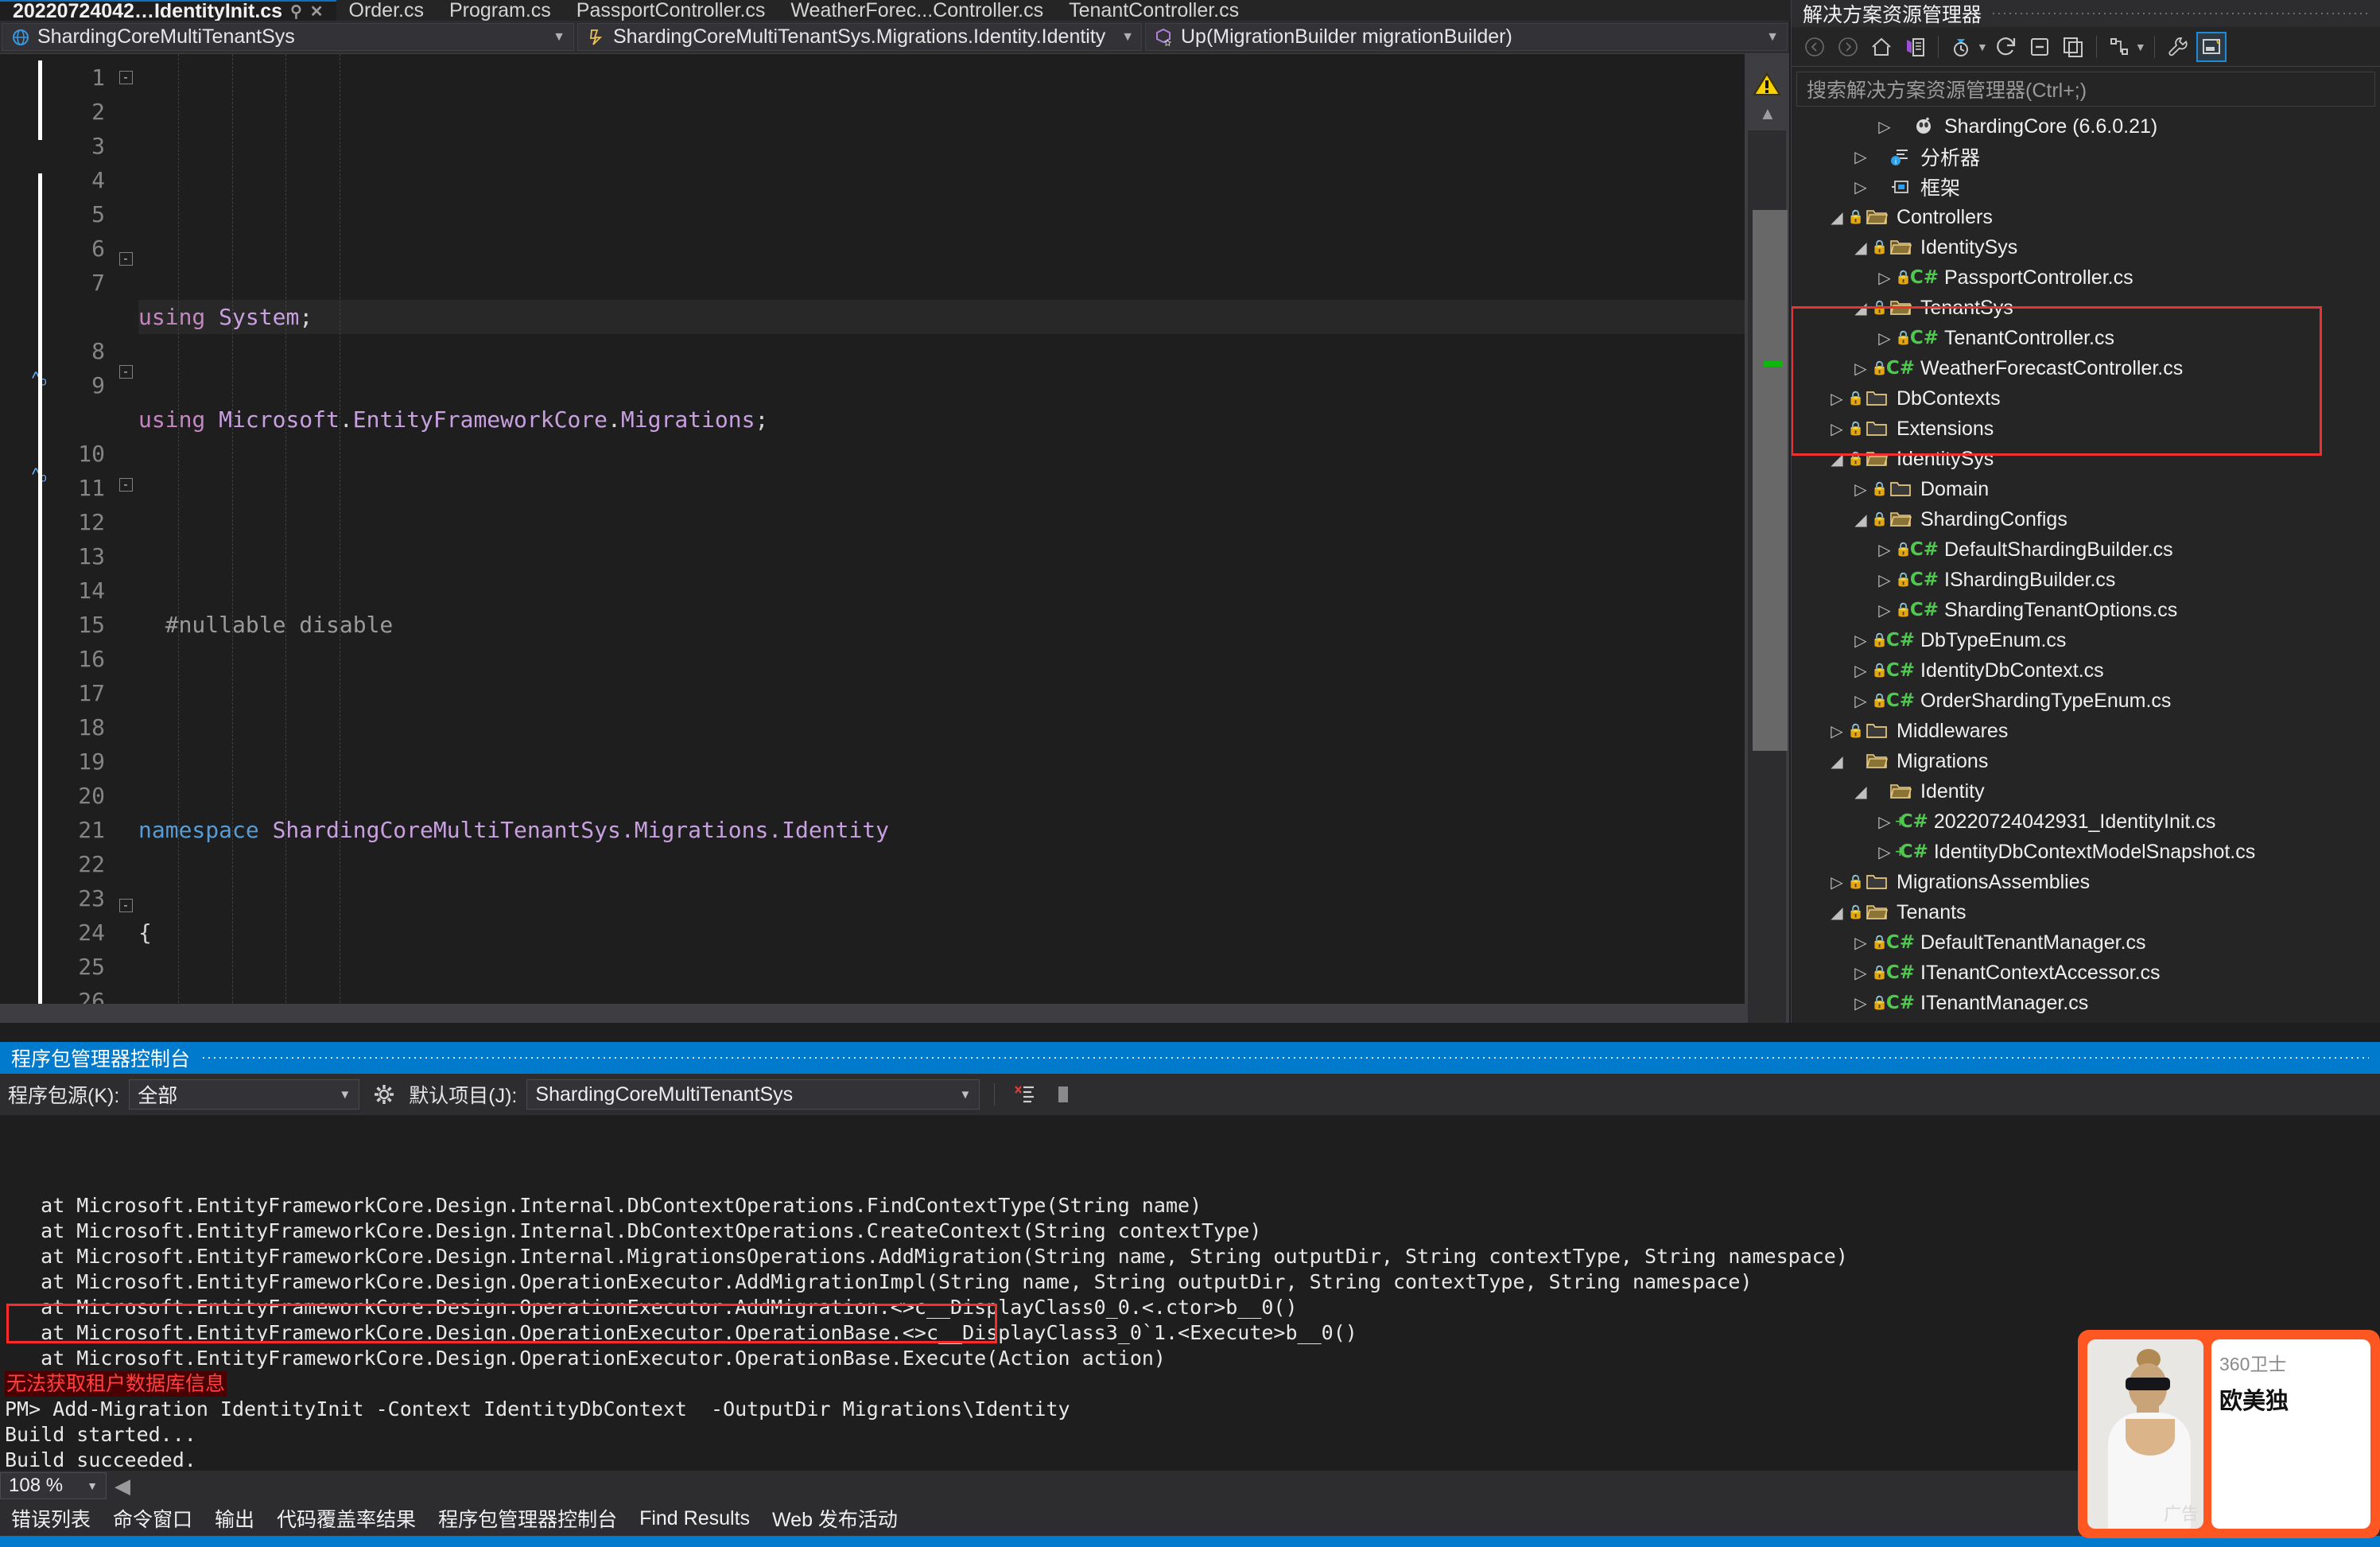  Describe the element at coordinates (2086, 852) in the screenshot. I see `tree-item: ▷ + C# IdentityDbContextModelSnapshot.cs` at that location.